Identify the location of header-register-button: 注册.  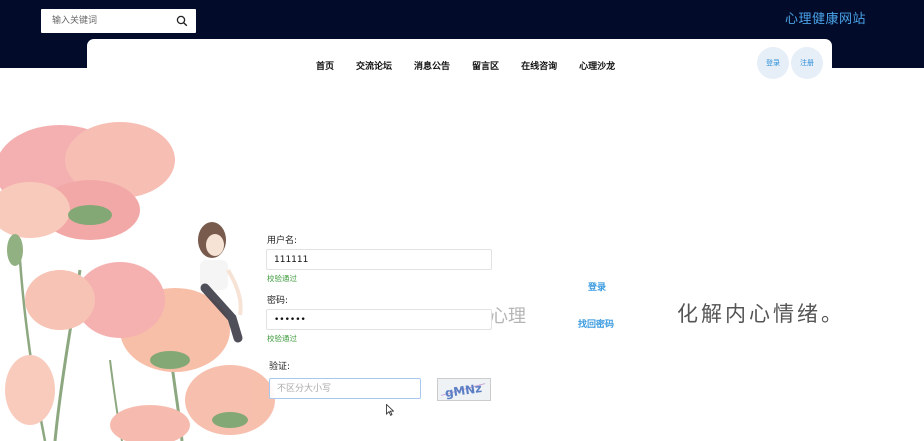
(807, 63).